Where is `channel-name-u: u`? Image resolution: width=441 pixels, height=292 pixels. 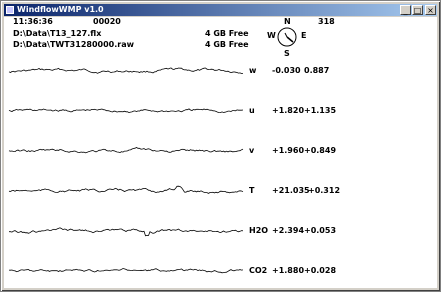
channel-name-u: u is located at coordinates (252, 110).